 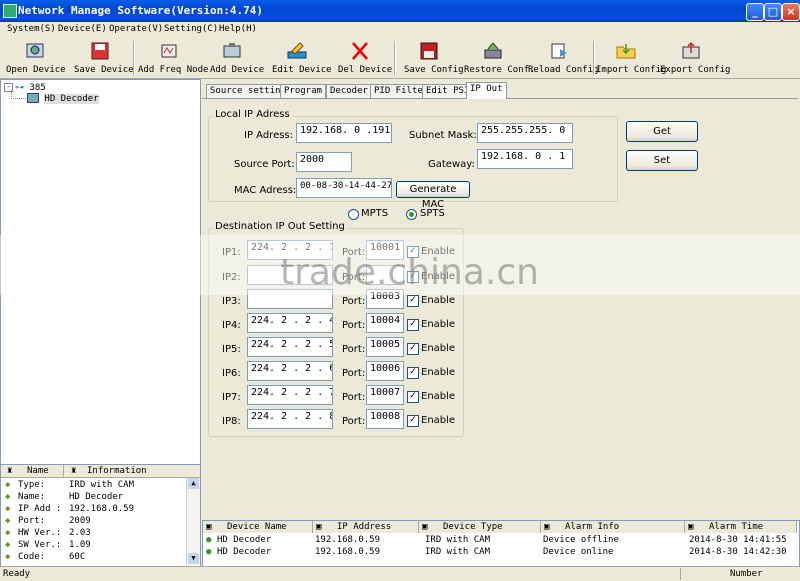 I want to click on set-button: Set, so click(x=662, y=160).